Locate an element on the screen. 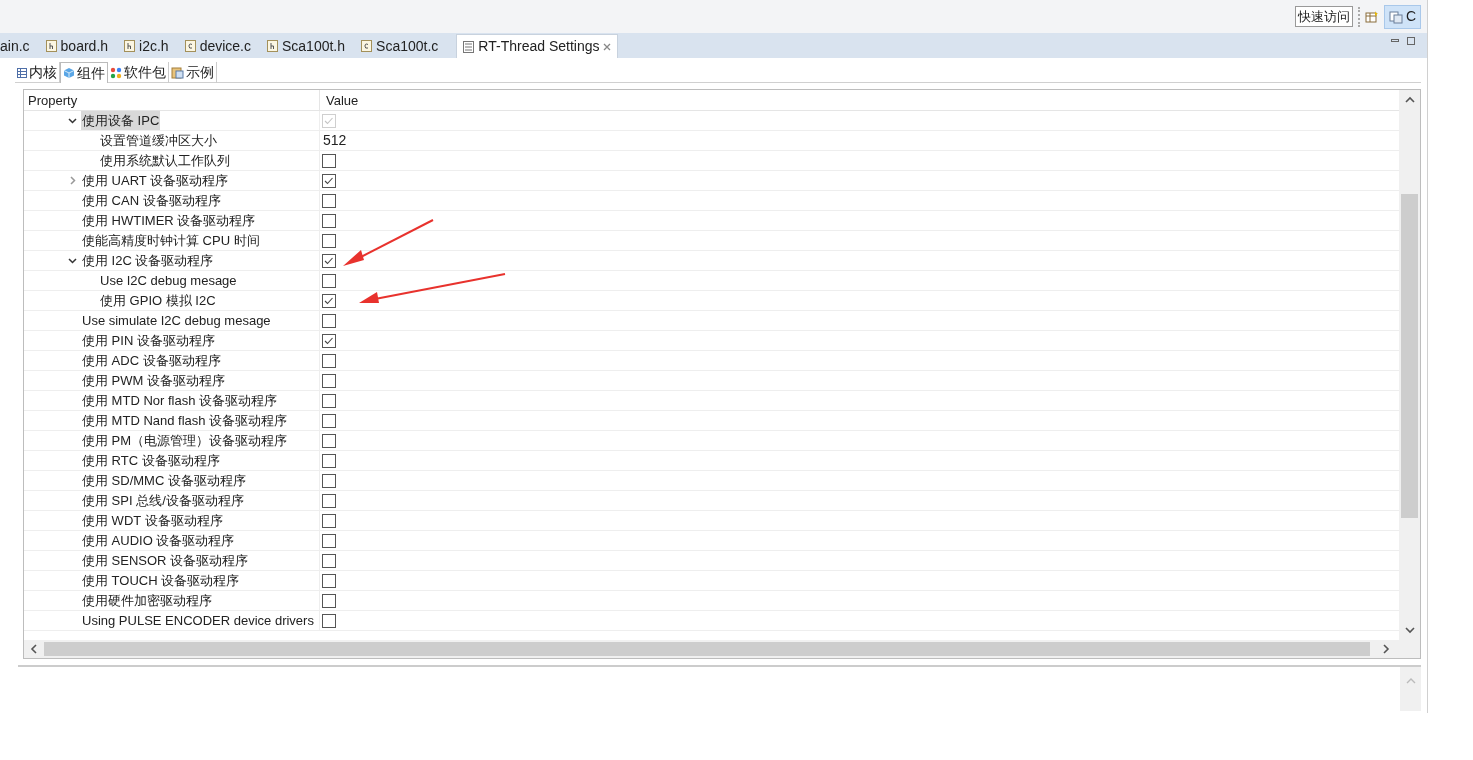  property-label: 使用 MTD Nor flash 设备驱动程序 is located at coordinates (179, 400).